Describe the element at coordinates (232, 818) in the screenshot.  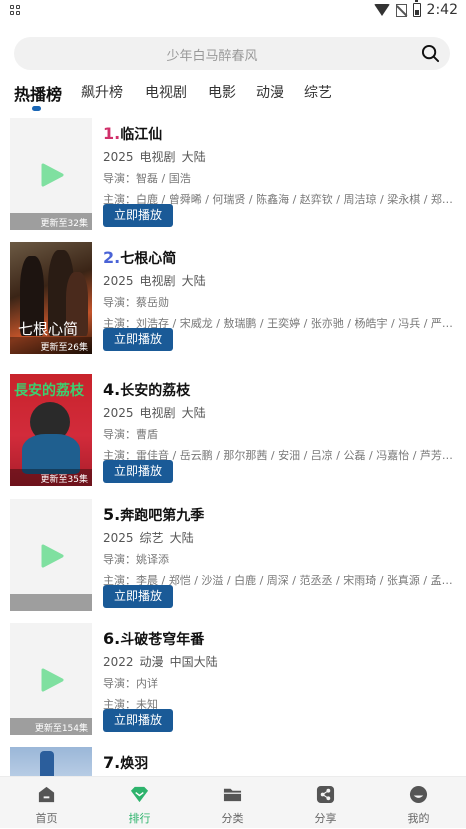
I see `nav-label: 分类` at that location.